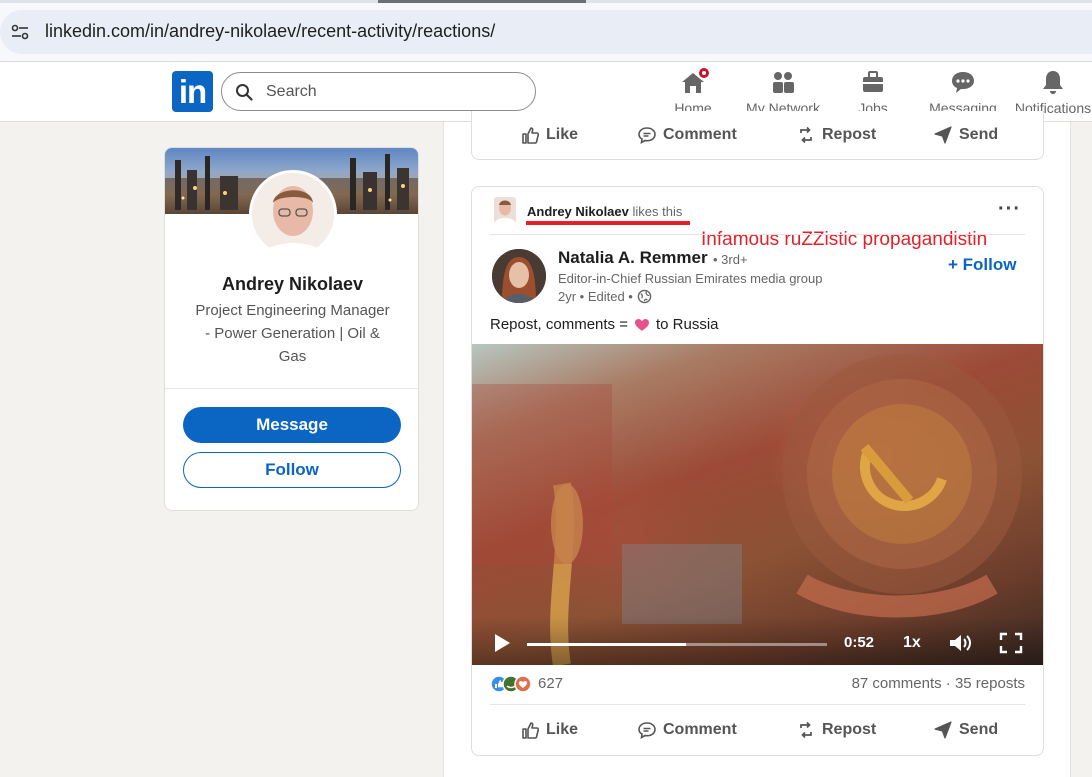  Describe the element at coordinates (482, 1) in the screenshot. I see `active-tab-indicator` at that location.